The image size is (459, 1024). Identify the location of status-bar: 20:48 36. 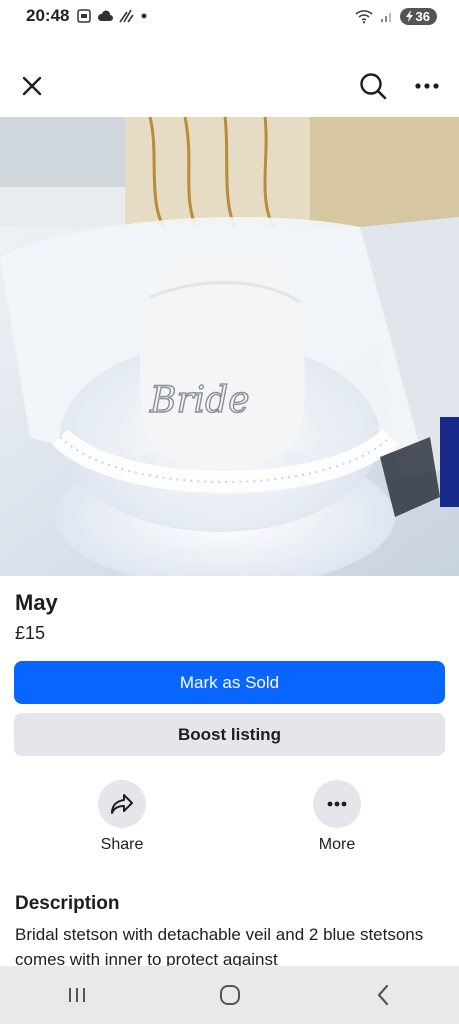
(229, 16).